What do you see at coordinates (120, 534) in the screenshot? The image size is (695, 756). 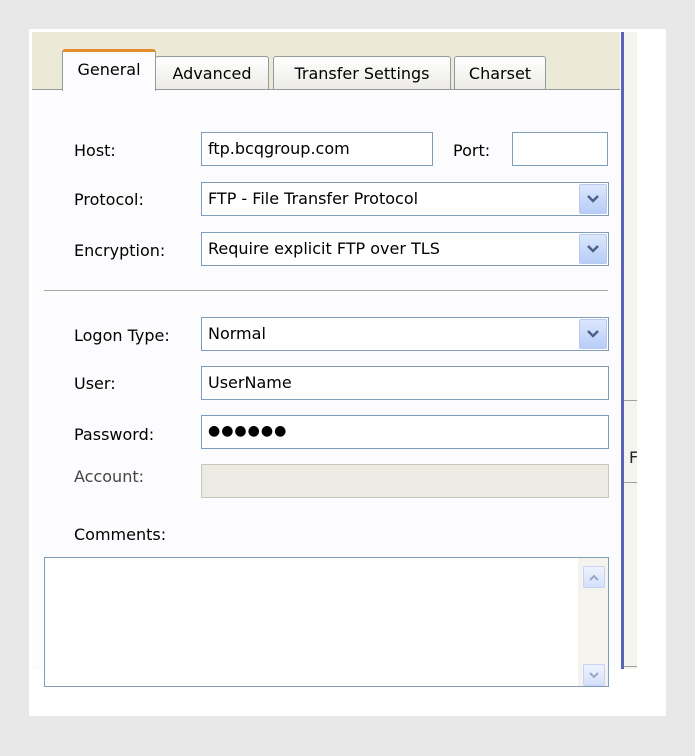 I see `comments-label: Comments:` at bounding box center [120, 534].